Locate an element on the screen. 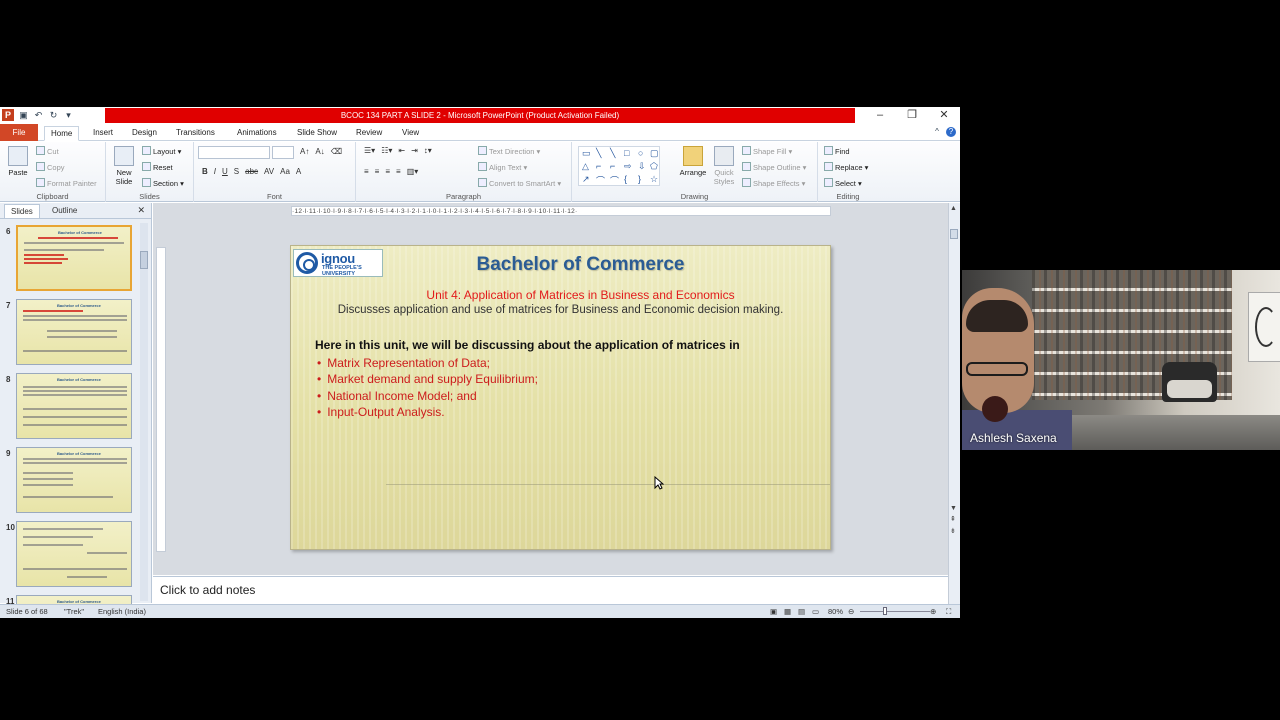  paste-button: Paste is located at coordinates (18, 161).